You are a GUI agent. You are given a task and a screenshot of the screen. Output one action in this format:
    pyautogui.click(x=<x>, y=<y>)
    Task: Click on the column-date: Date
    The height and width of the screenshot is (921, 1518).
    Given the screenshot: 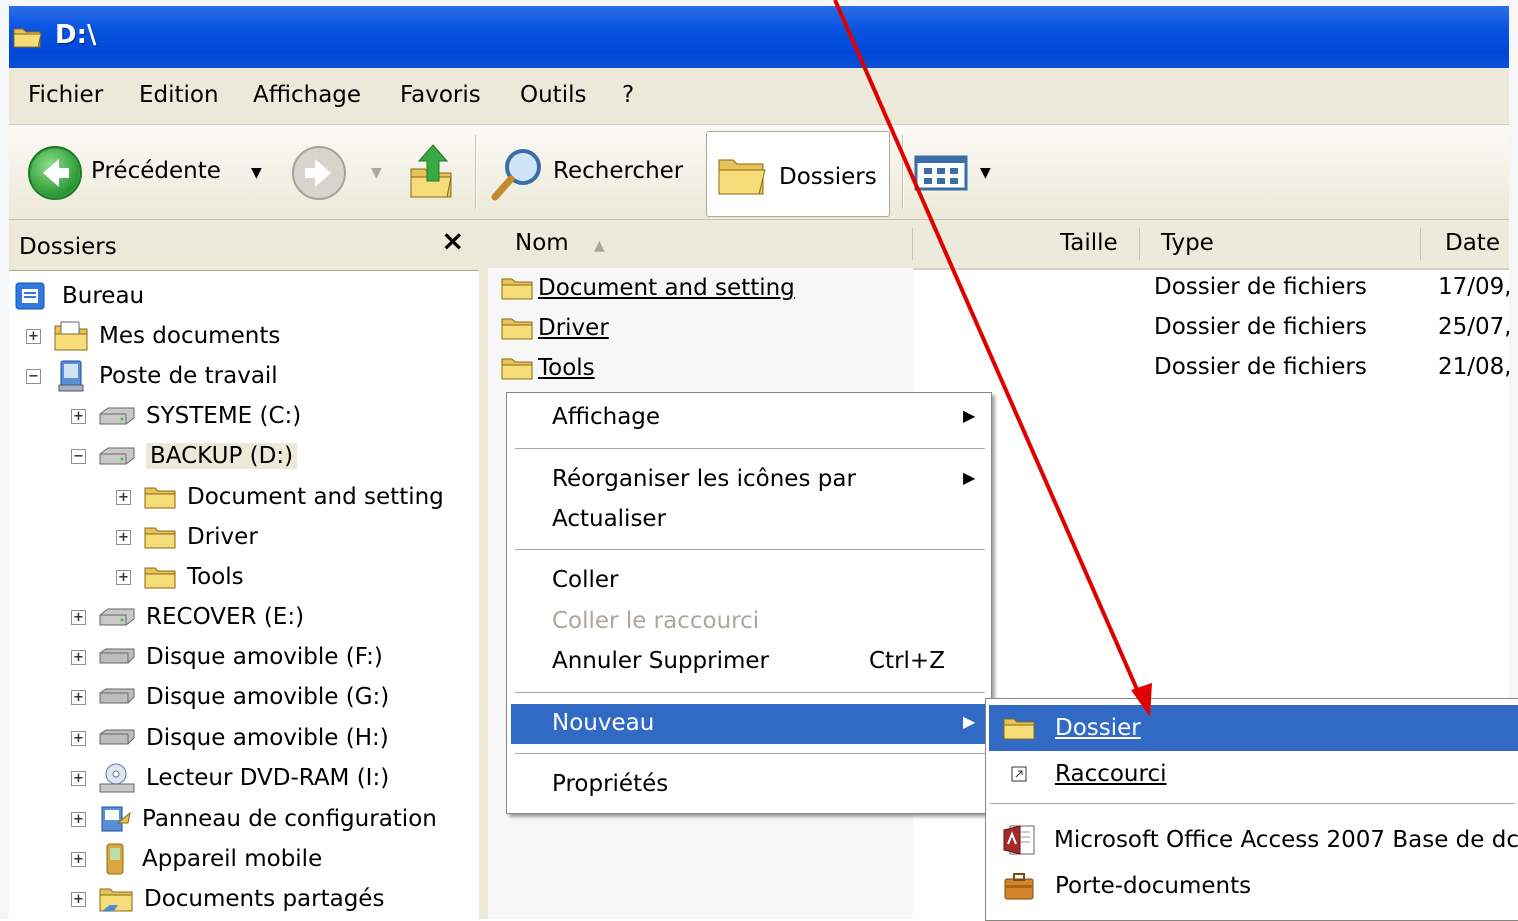 What is the action you would take?
    pyautogui.click(x=1472, y=243)
    